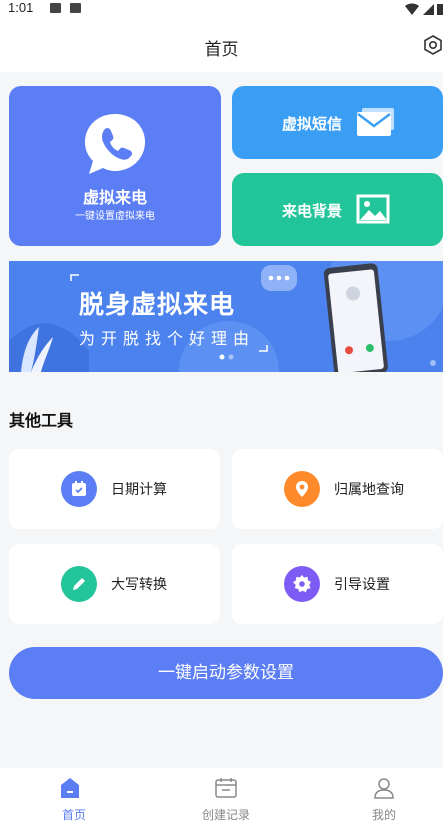 The width and height of the screenshot is (443, 828). I want to click on home-icon, so click(70, 788).